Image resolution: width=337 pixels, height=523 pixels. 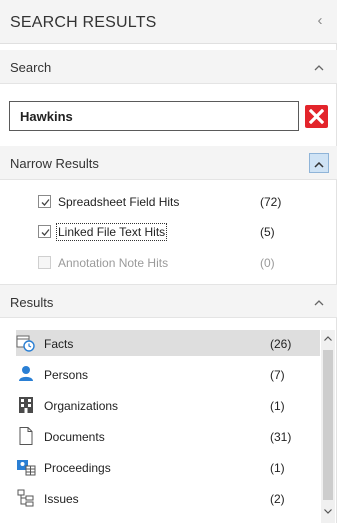 What do you see at coordinates (168, 67) in the screenshot?
I see `search-section-header: Search` at bounding box center [168, 67].